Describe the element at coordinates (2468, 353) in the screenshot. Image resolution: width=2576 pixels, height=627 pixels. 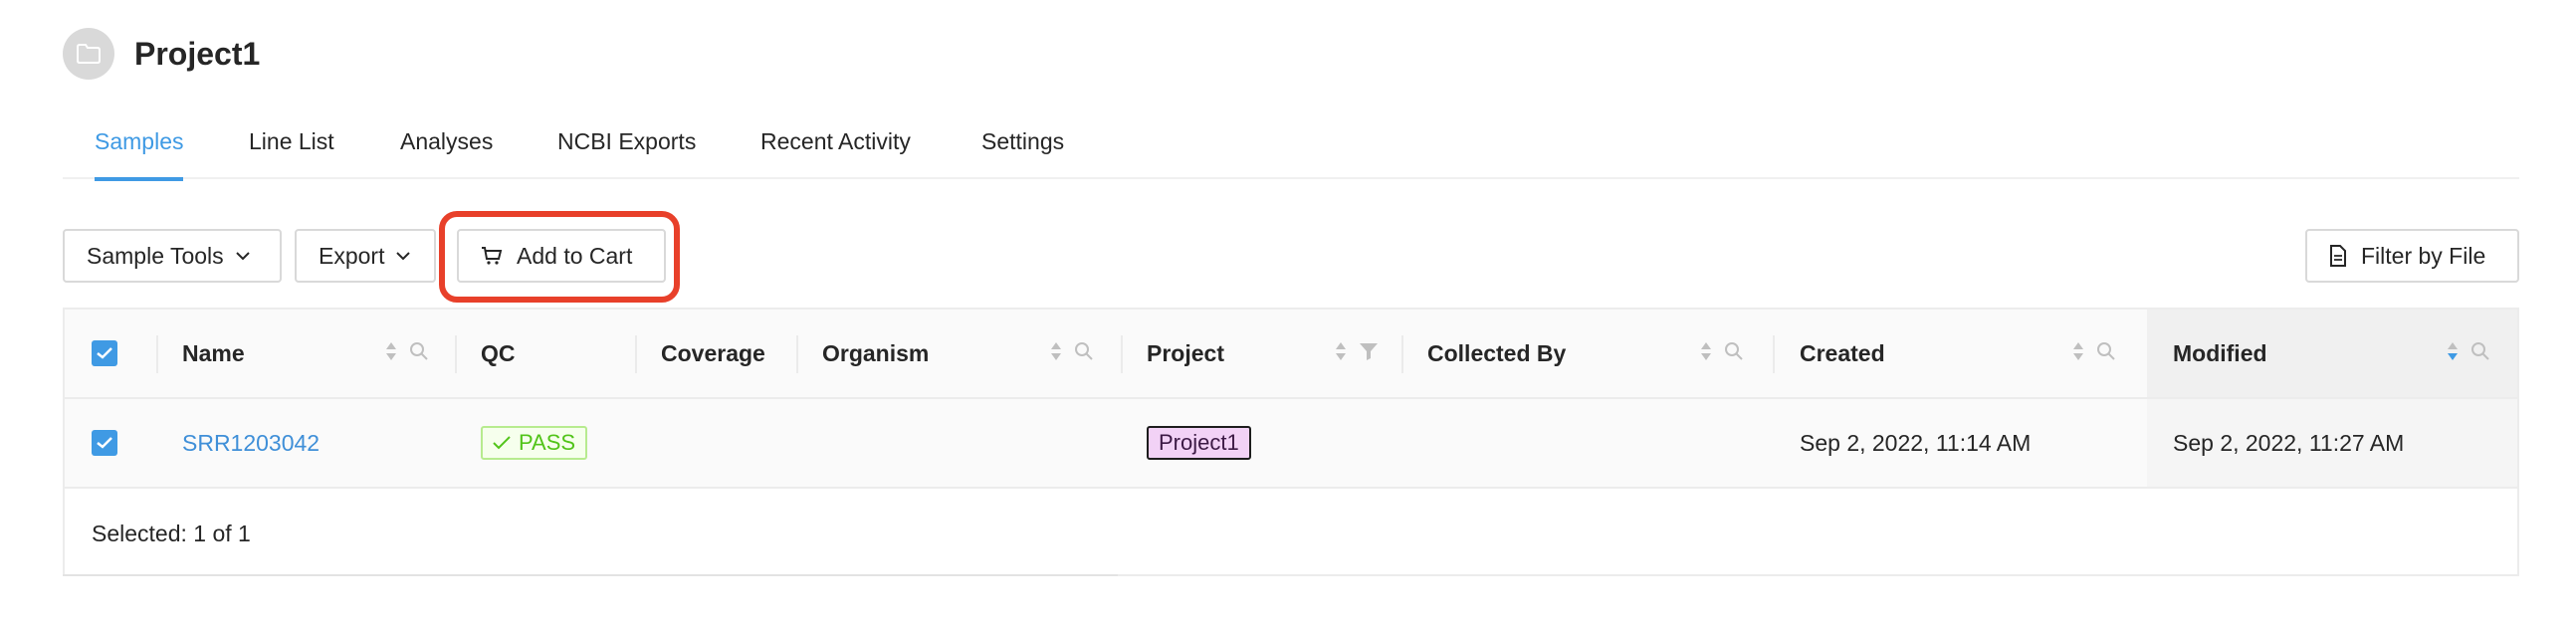
I see `modified-column-controls` at that location.